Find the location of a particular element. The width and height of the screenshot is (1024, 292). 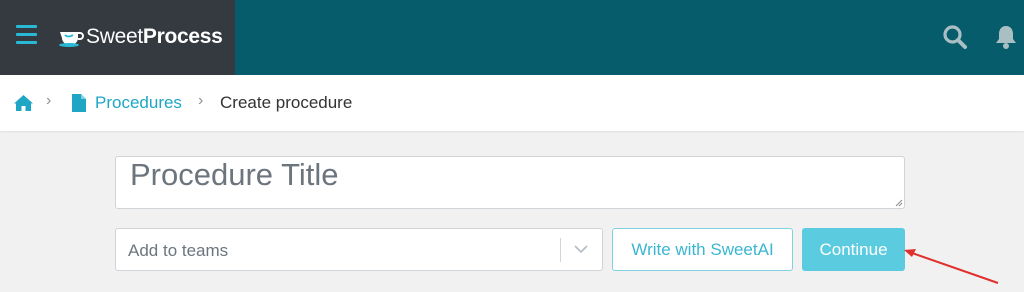

select-divider is located at coordinates (560, 250).